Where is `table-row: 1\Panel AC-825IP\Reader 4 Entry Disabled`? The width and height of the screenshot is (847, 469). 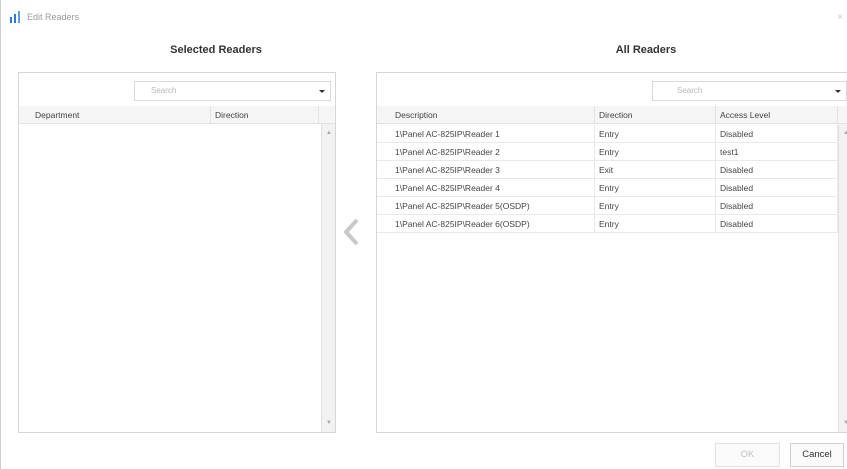
table-row: 1\Panel AC-825IP\Reader 4 Entry Disabled is located at coordinates (607, 188).